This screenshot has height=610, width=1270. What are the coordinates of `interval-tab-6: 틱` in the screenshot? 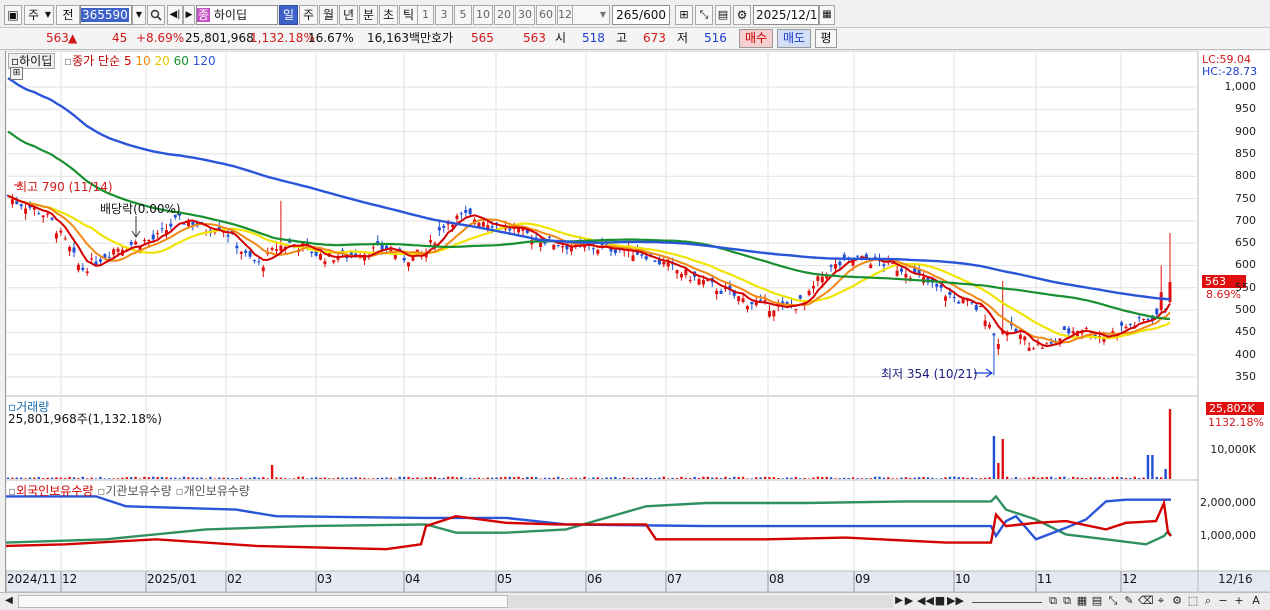 It's located at (408, 15).